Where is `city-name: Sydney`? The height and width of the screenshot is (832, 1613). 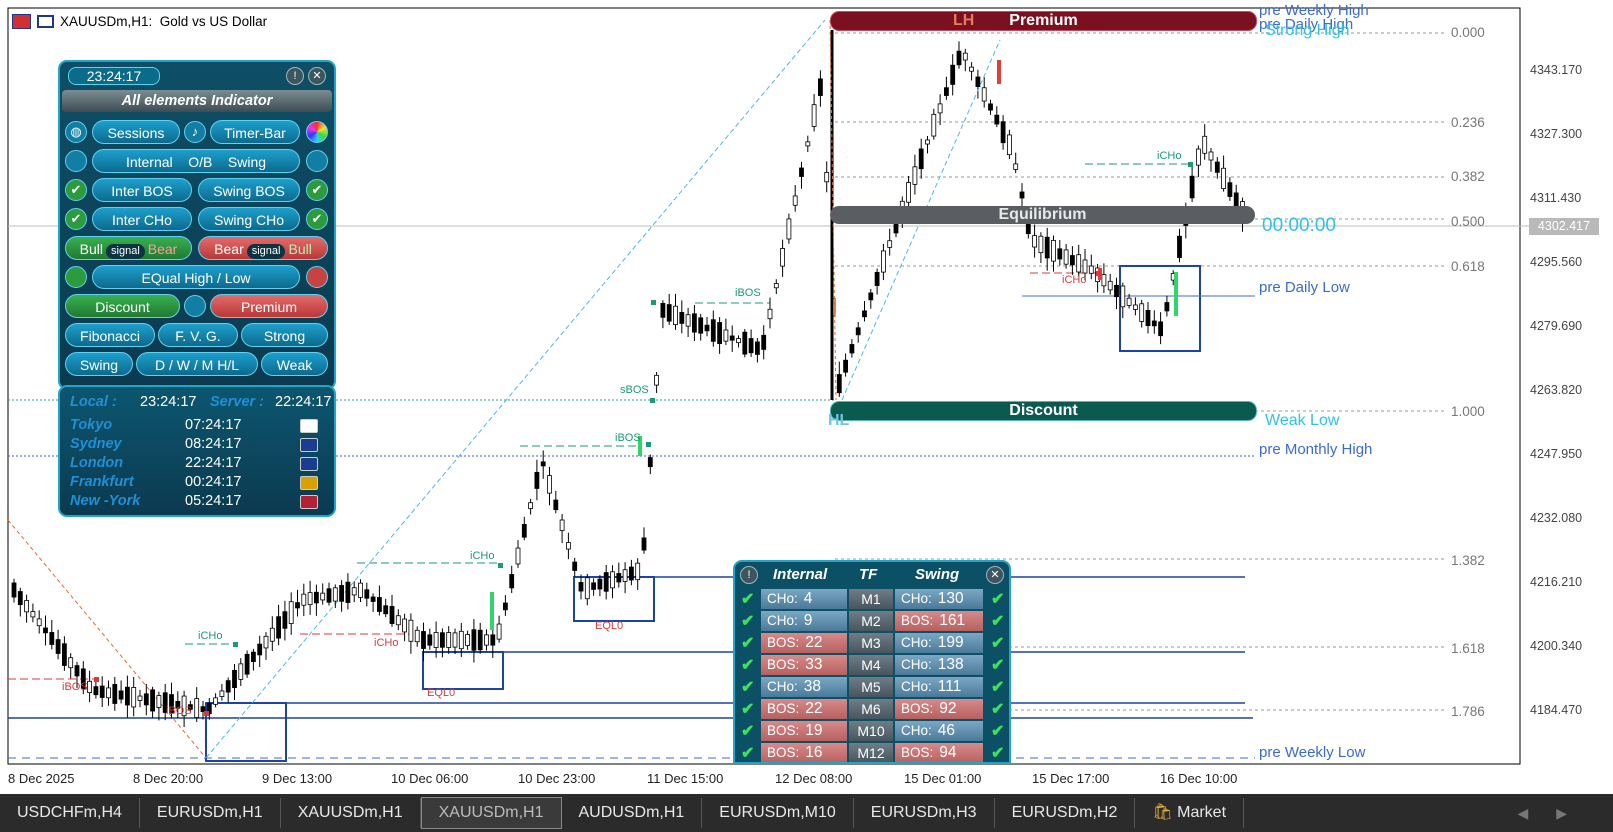 city-name: Sydney is located at coordinates (96, 444).